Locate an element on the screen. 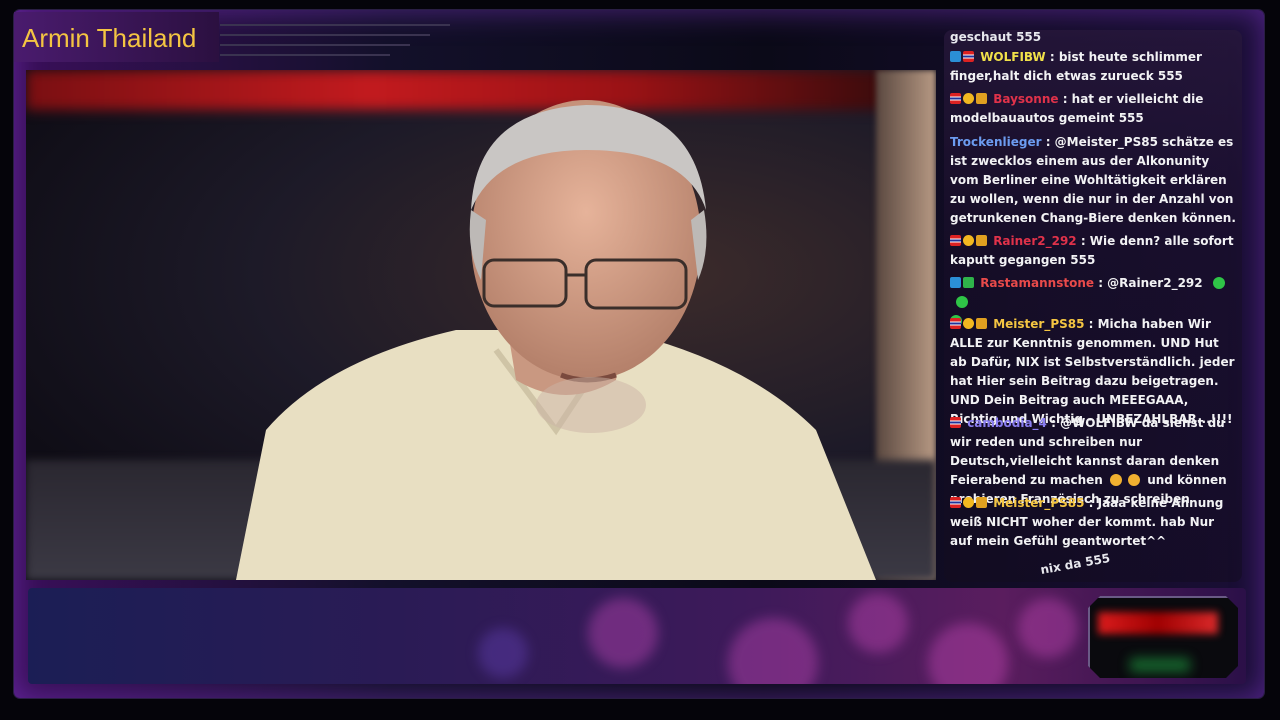  chat-username: Trockenlieger is located at coordinates (996, 142).